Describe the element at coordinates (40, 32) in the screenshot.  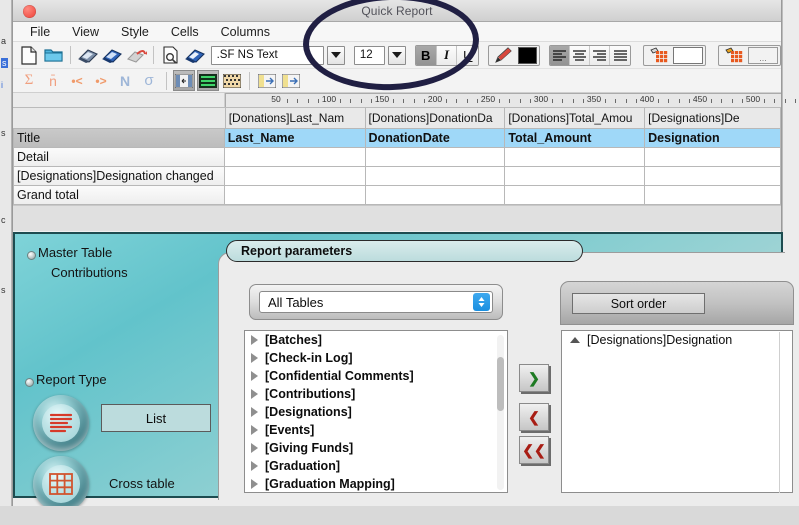
I see `menu-item-file: File` at that location.